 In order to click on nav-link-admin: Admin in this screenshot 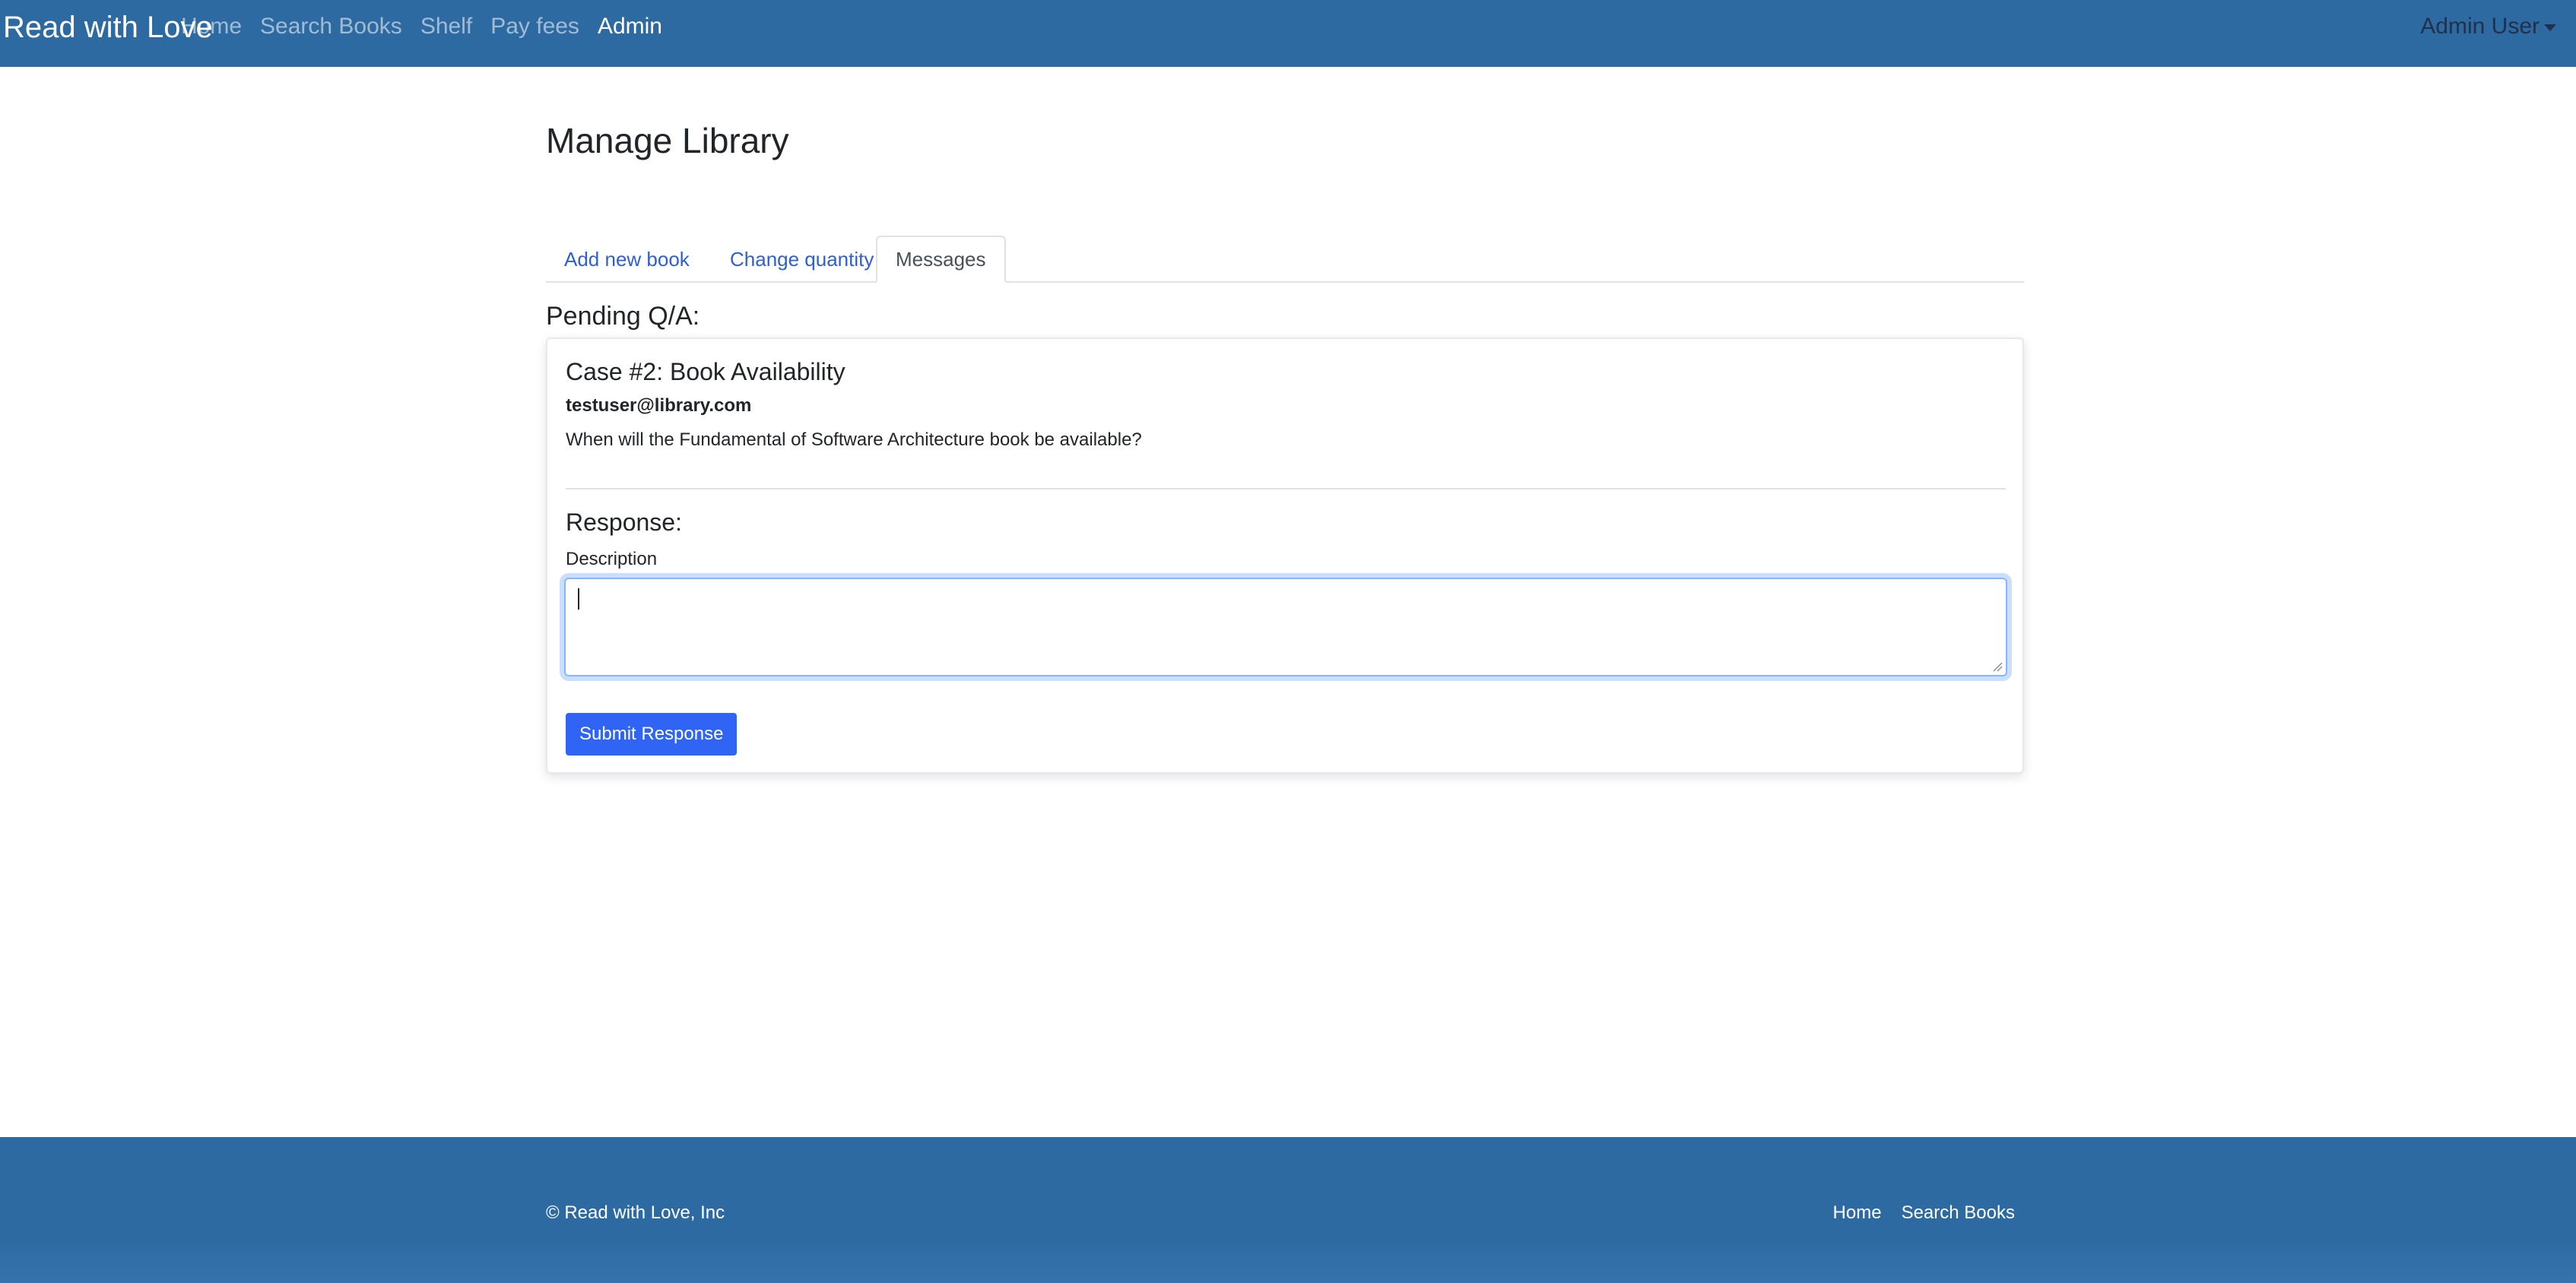, I will do `click(630, 27)`.